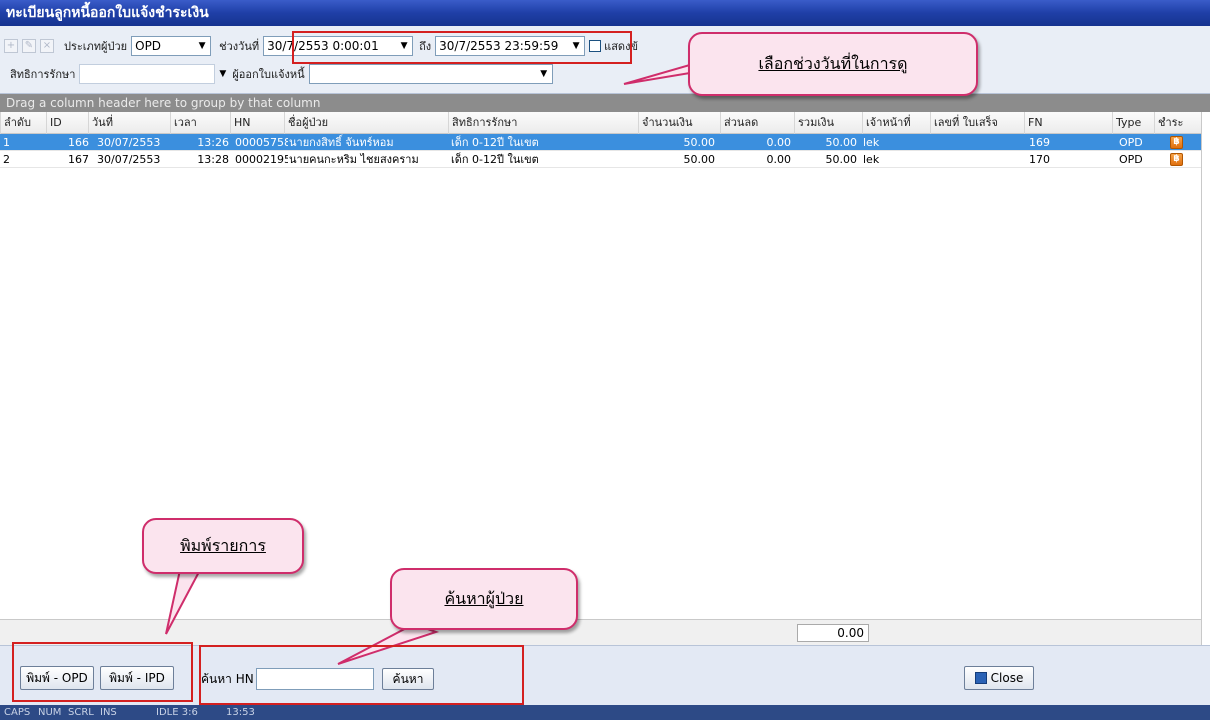 This screenshot has height=720, width=1210. I want to click on status-num: NUM, so click(50, 712).